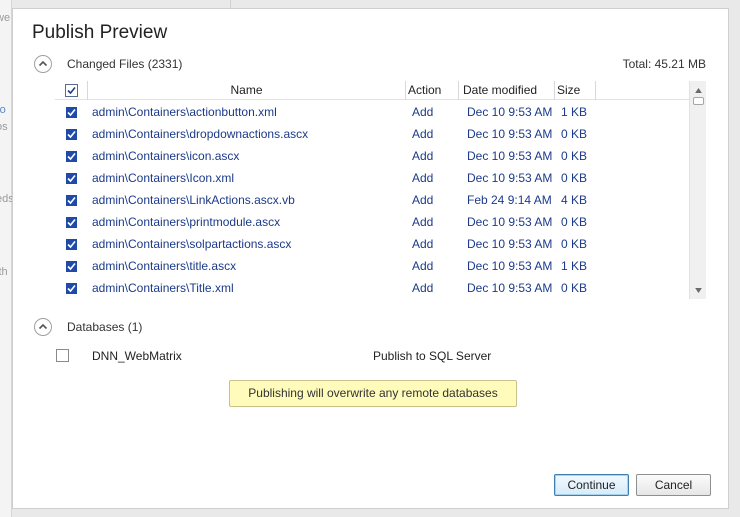 The image size is (740, 517). Describe the element at coordinates (4, 127) in the screenshot. I see `background-text: os` at that location.